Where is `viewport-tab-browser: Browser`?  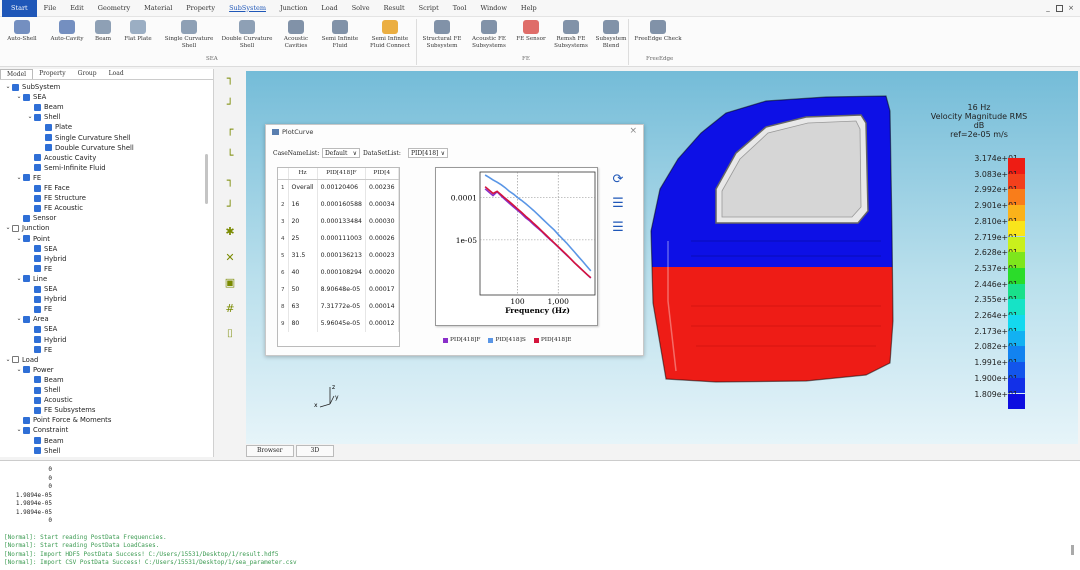
viewport-tab-browser: Browser is located at coordinates (270, 451).